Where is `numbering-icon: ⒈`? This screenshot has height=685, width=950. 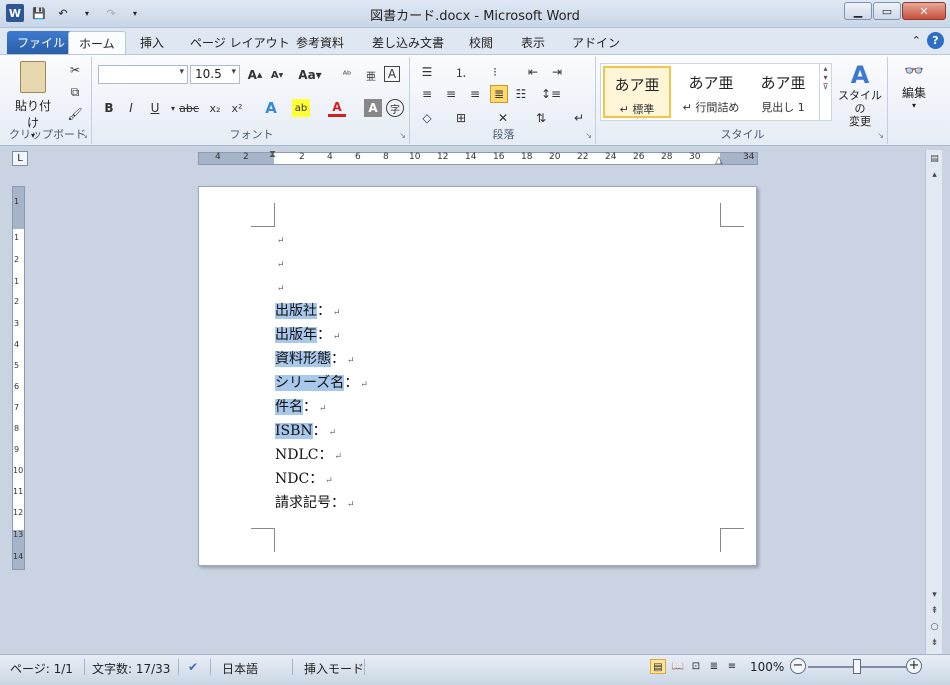
numbering-icon: ⒈ is located at coordinates (461, 72).